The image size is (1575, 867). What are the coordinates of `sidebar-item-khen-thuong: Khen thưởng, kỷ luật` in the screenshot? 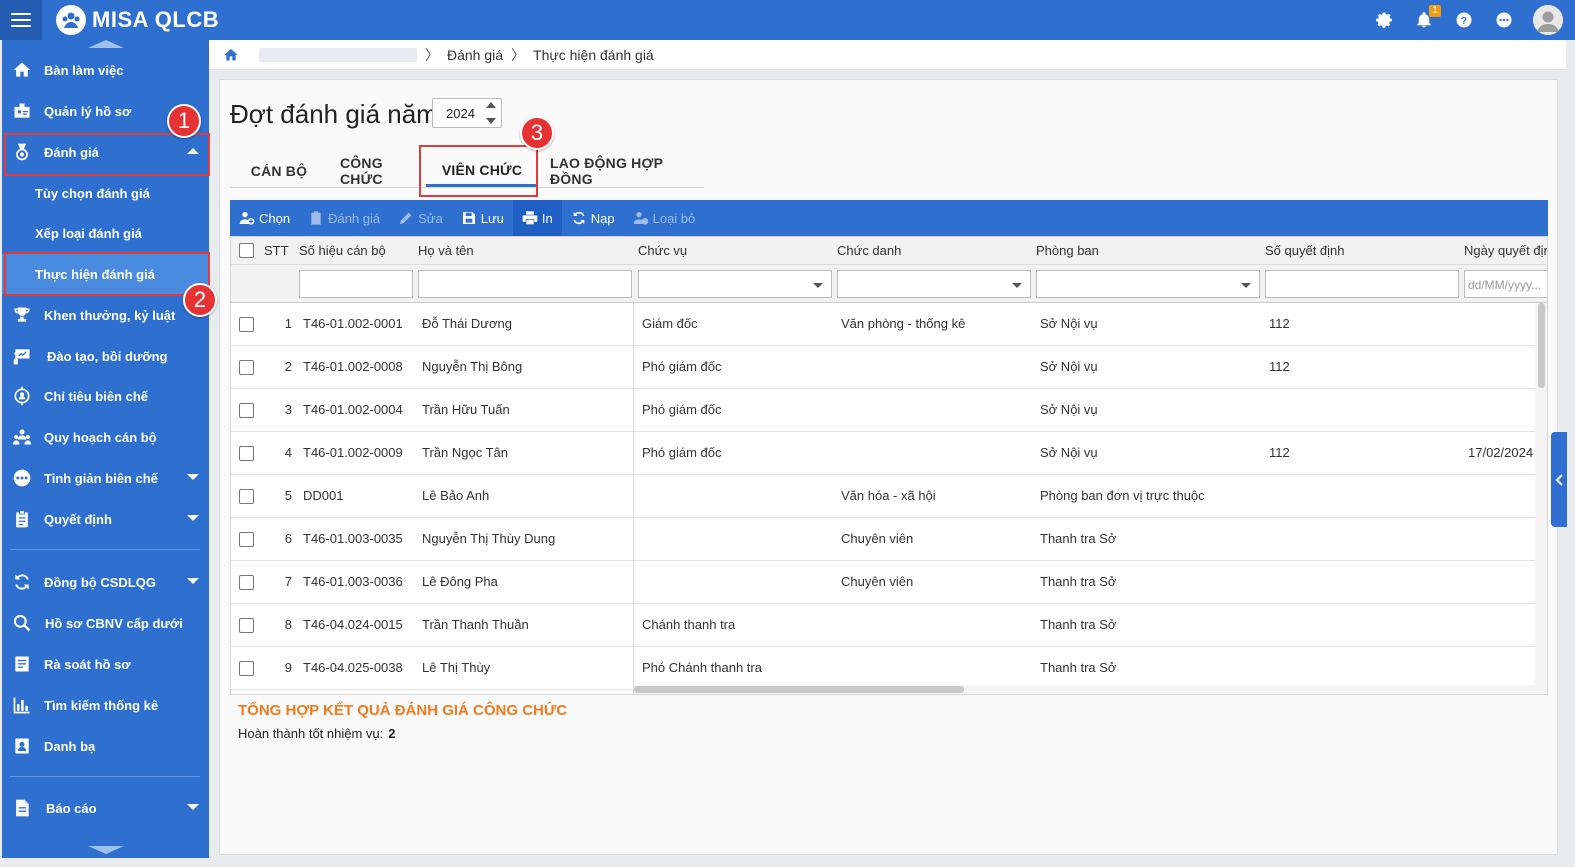 It's located at (105, 315).